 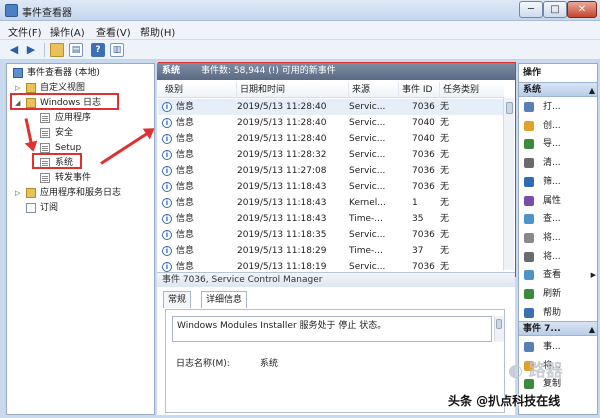 What do you see at coordinates (331, 251) in the screenshot?
I see `event-row: i 信息 2019/5/13 11:18:29 Time-... 37 无` at bounding box center [331, 251].